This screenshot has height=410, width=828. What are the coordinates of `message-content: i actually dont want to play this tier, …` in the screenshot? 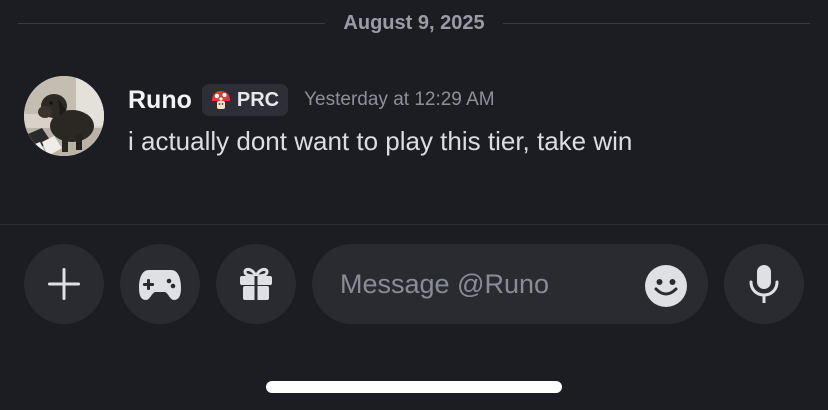 It's located at (380, 141).